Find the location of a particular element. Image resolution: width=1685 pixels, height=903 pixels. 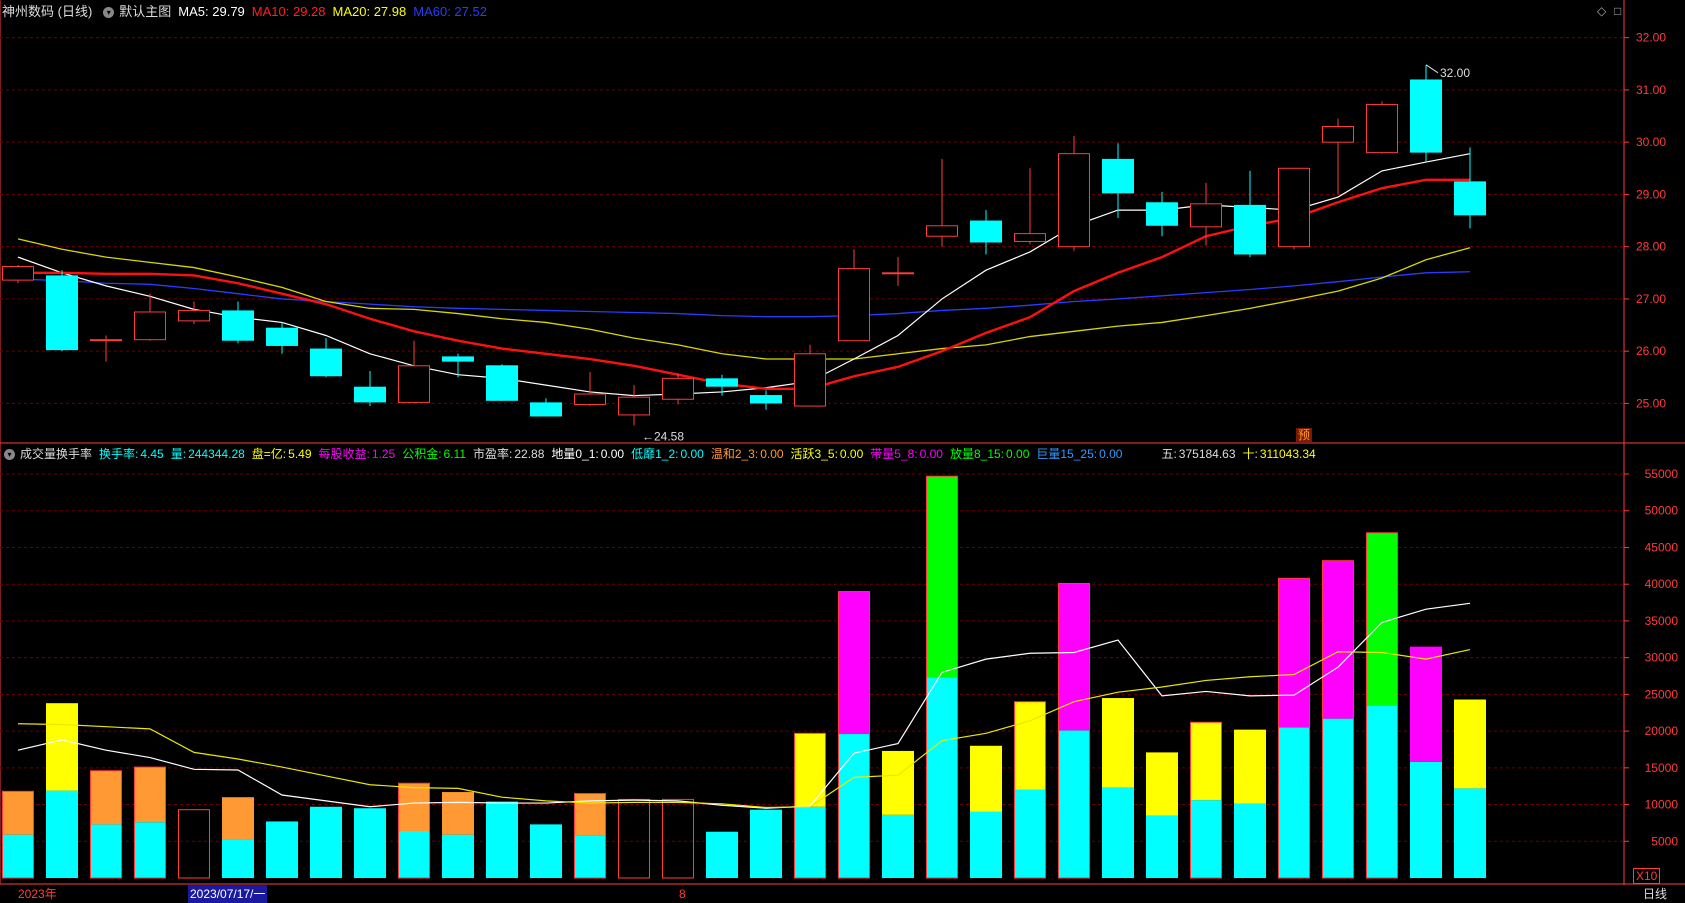

volume-tick-label: 40000 is located at coordinates (1662, 584).